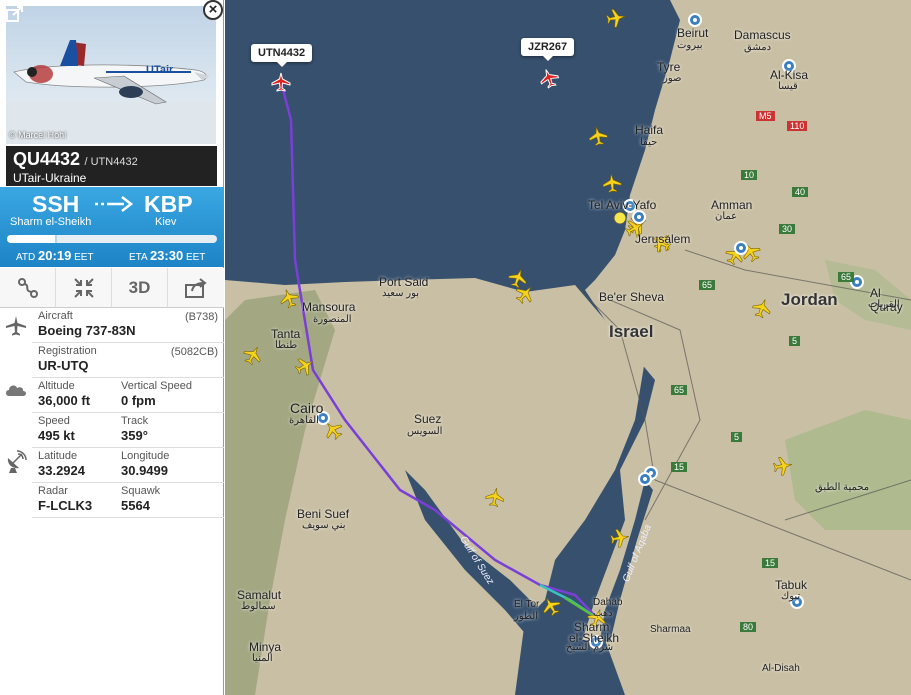  What do you see at coordinates (669, 67) in the screenshot?
I see `label-tyre: Tyre` at bounding box center [669, 67].